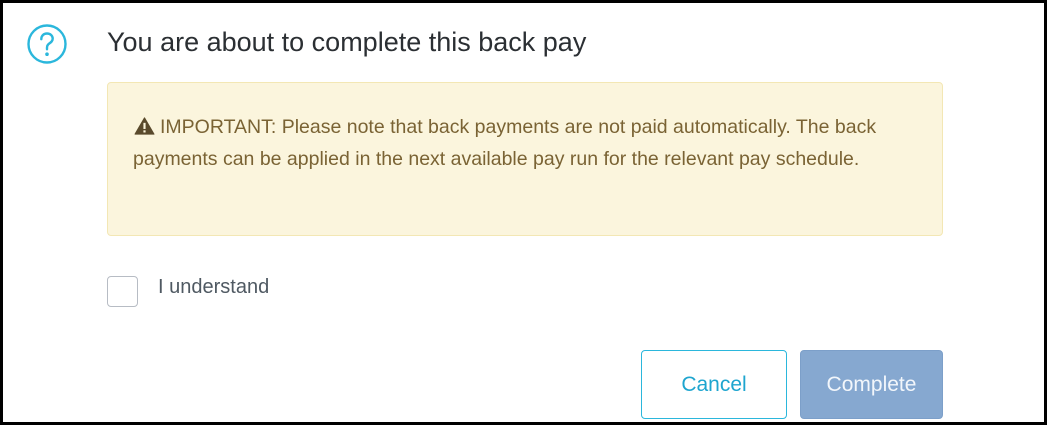 The height and width of the screenshot is (425, 1047). Describe the element at coordinates (871, 384) in the screenshot. I see `complete-button: Complete` at that location.